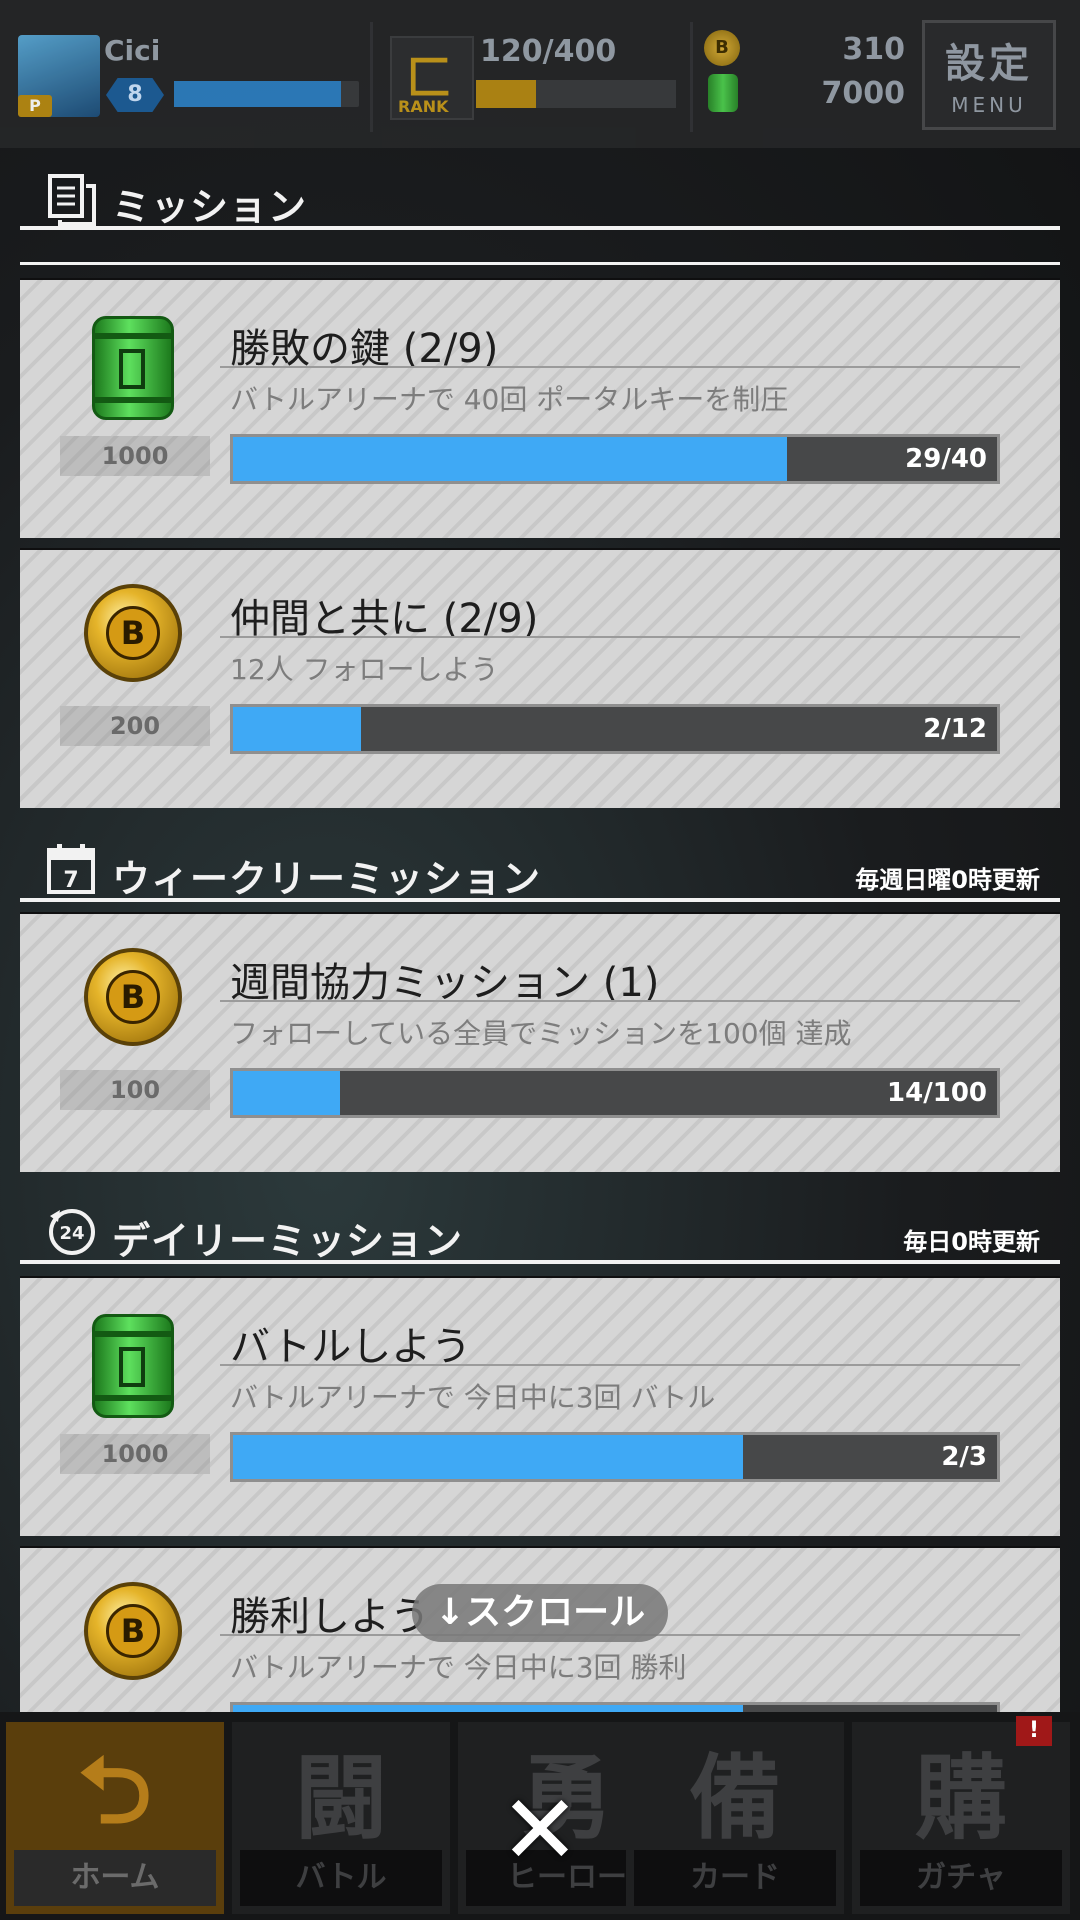  I want to click on menu-button: 設定 MENU, so click(989, 75).